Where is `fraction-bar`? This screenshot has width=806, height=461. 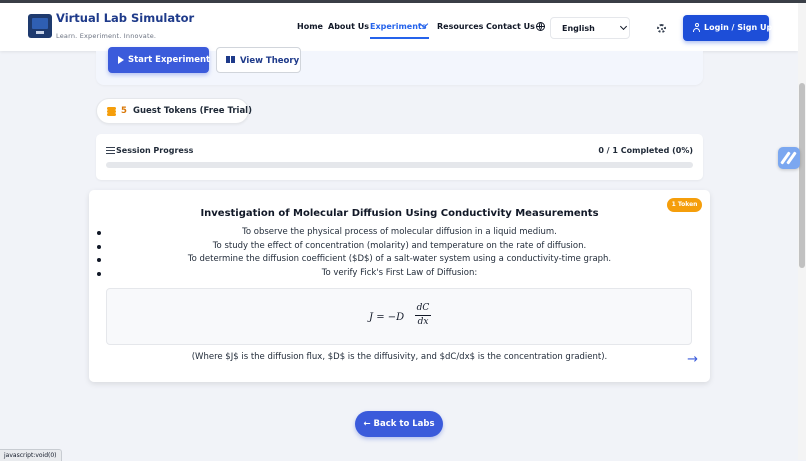
fraction-bar is located at coordinates (423, 315).